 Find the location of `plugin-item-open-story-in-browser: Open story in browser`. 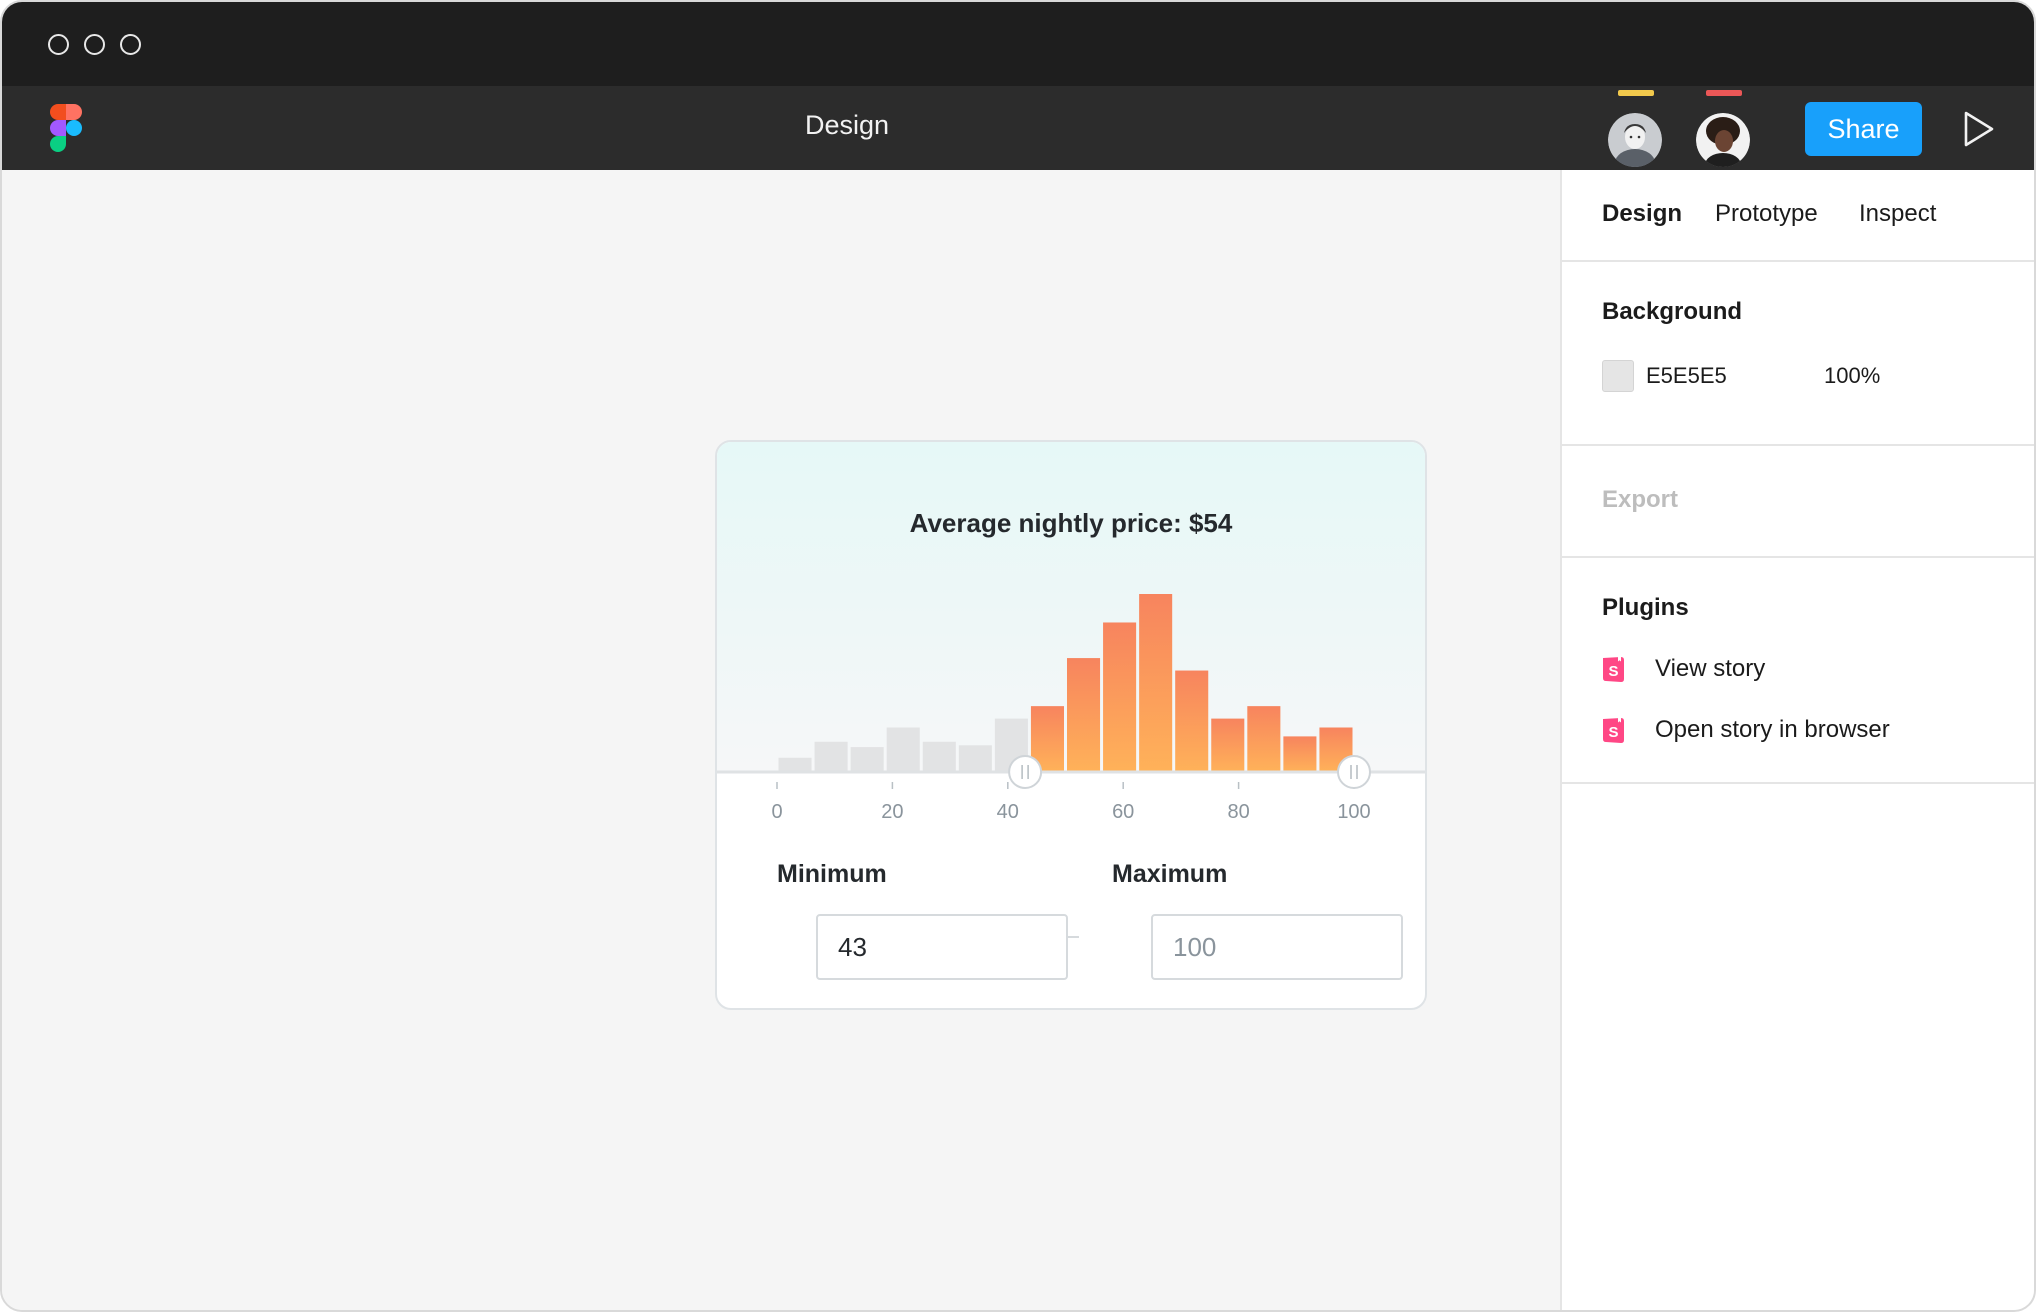

plugin-item-open-story-in-browser: Open story in browser is located at coordinates (1772, 730).